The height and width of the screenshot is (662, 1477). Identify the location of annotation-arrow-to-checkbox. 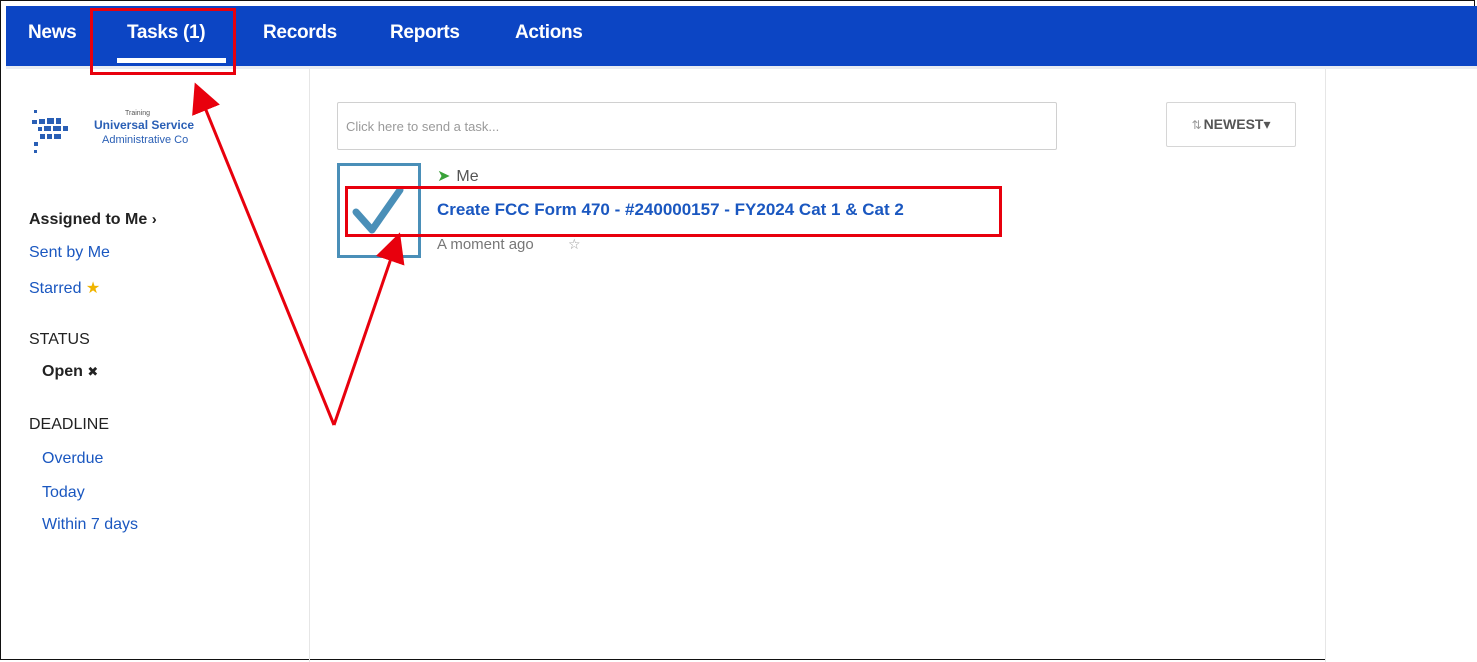
(368, 329).